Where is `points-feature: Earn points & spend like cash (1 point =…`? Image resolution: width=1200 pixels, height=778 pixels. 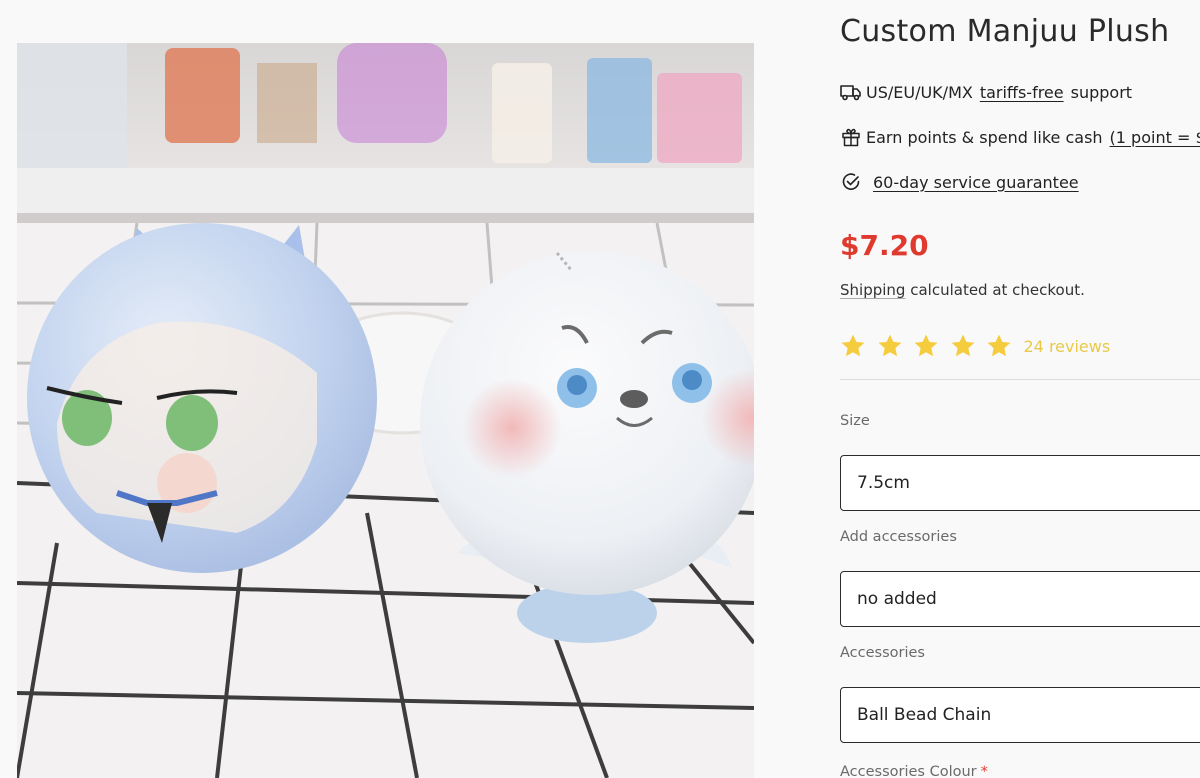 points-feature: Earn points & spend like cash (1 point =… is located at coordinates (1020, 137).